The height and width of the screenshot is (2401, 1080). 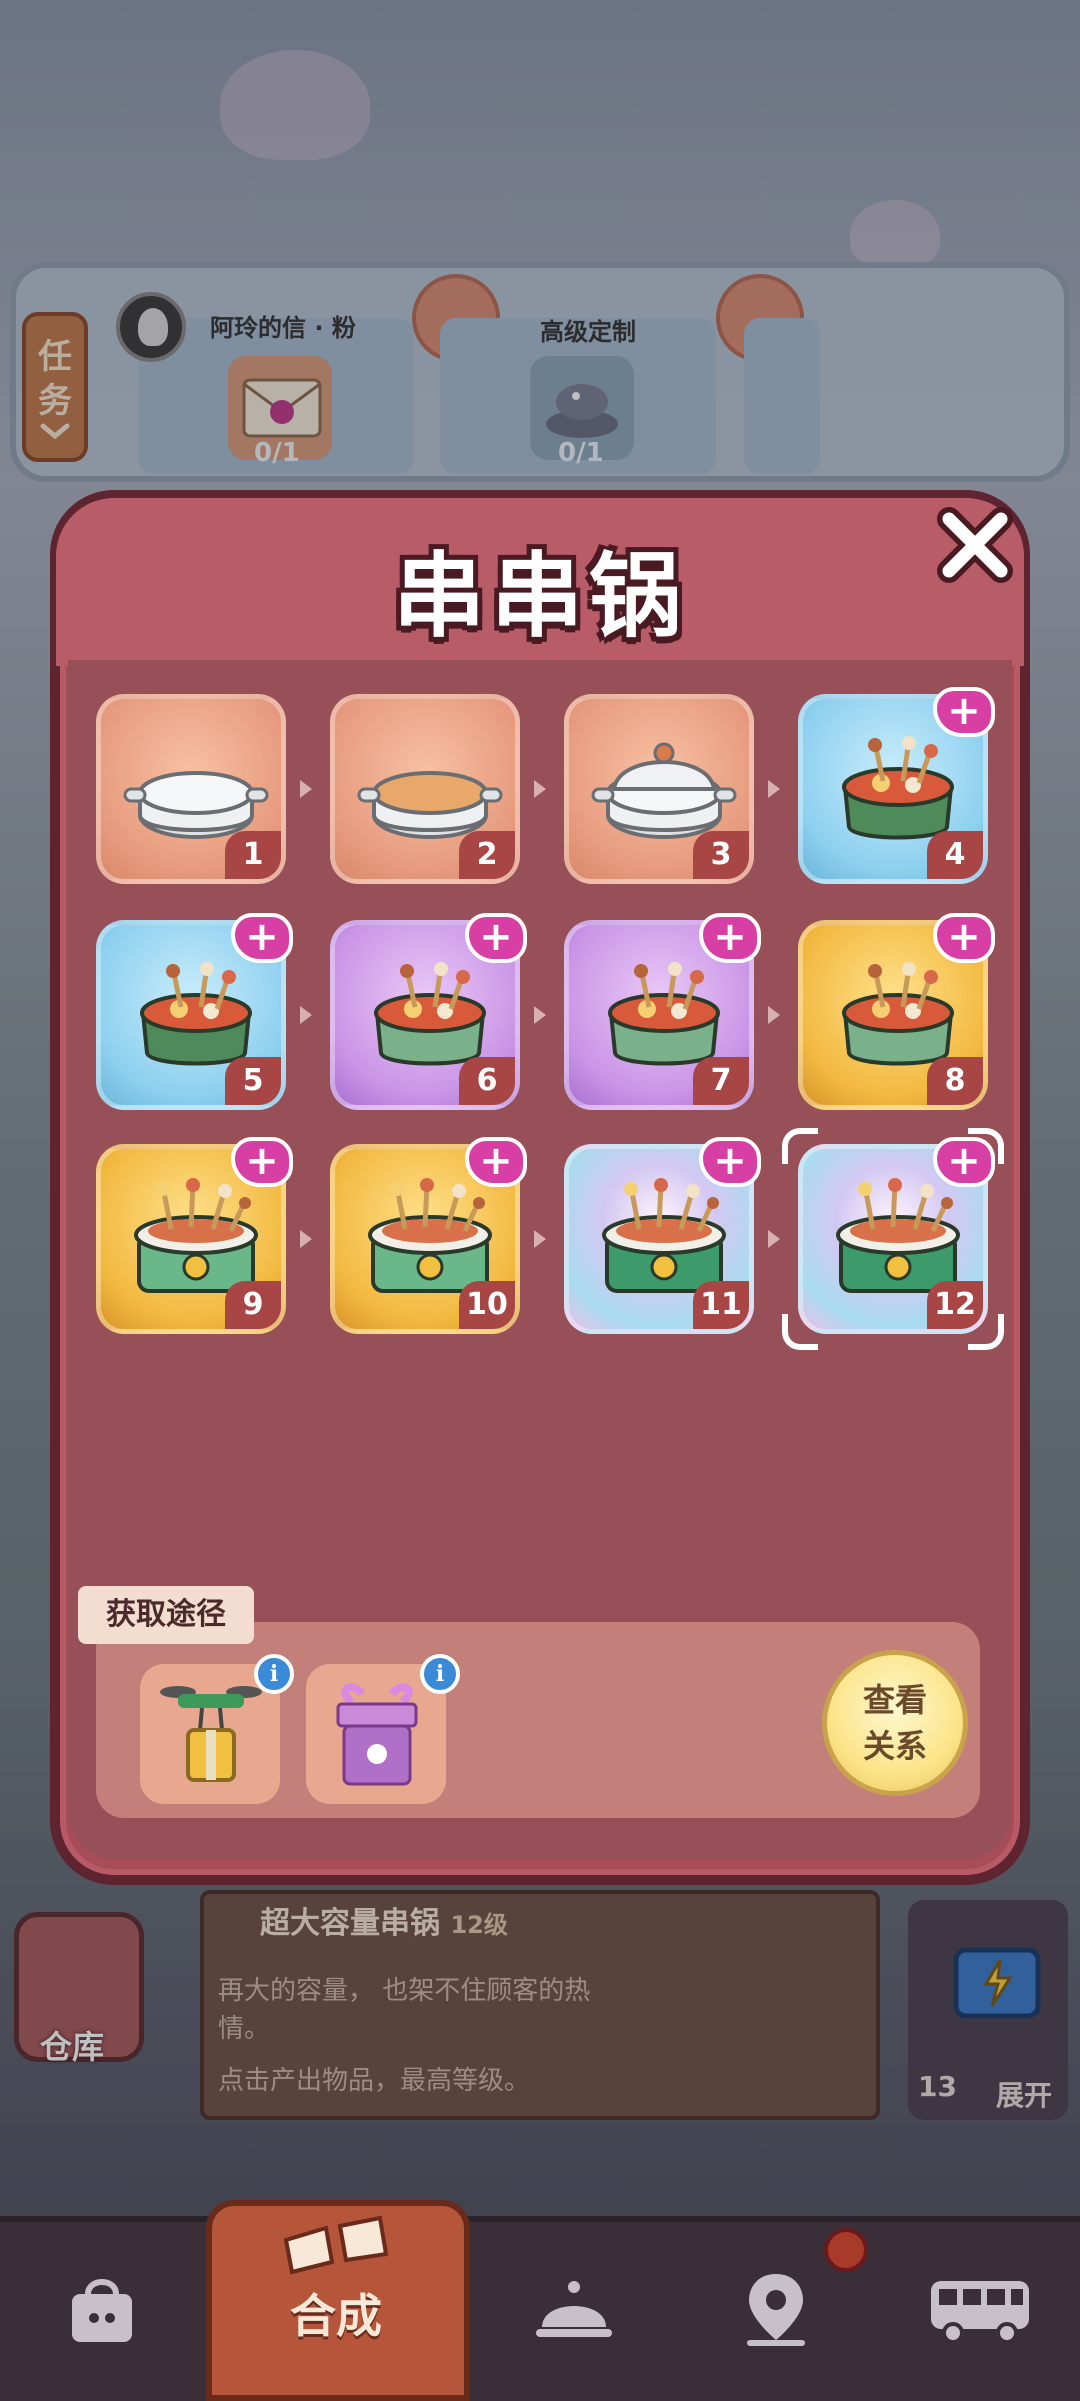 I want to click on level-badge: 3, so click(x=721, y=855).